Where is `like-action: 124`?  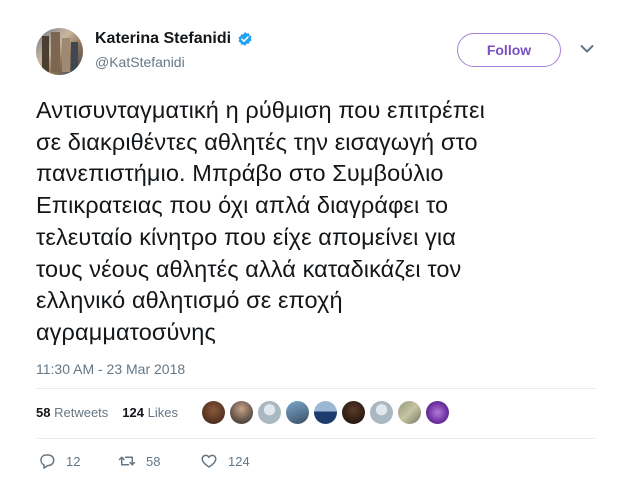 like-action: 124 is located at coordinates (225, 461).